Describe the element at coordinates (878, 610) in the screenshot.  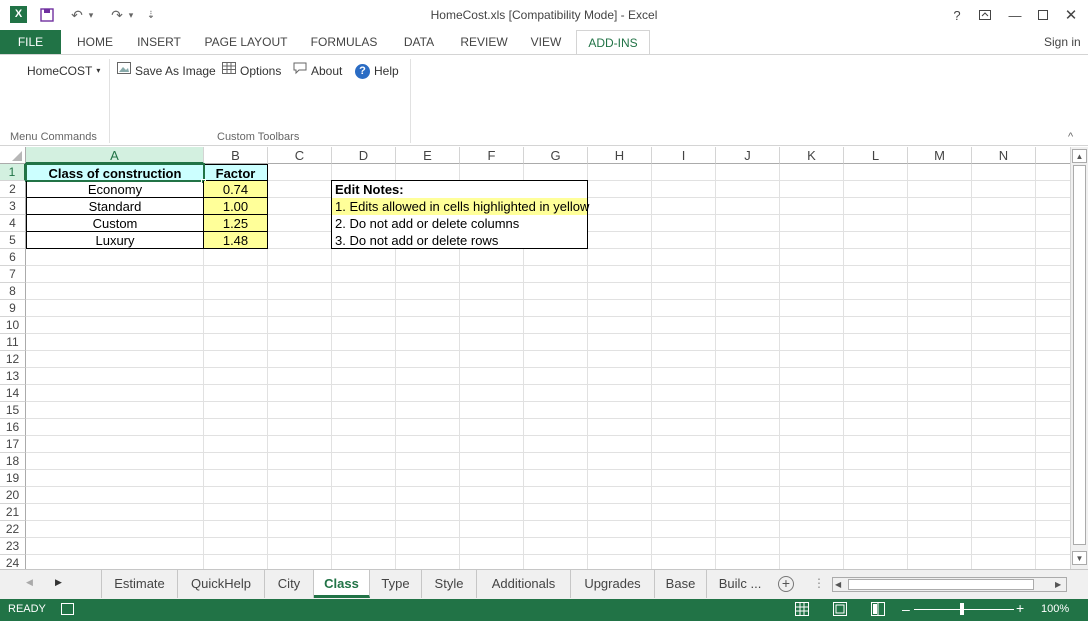
I see `page-break-preview-icon` at that location.